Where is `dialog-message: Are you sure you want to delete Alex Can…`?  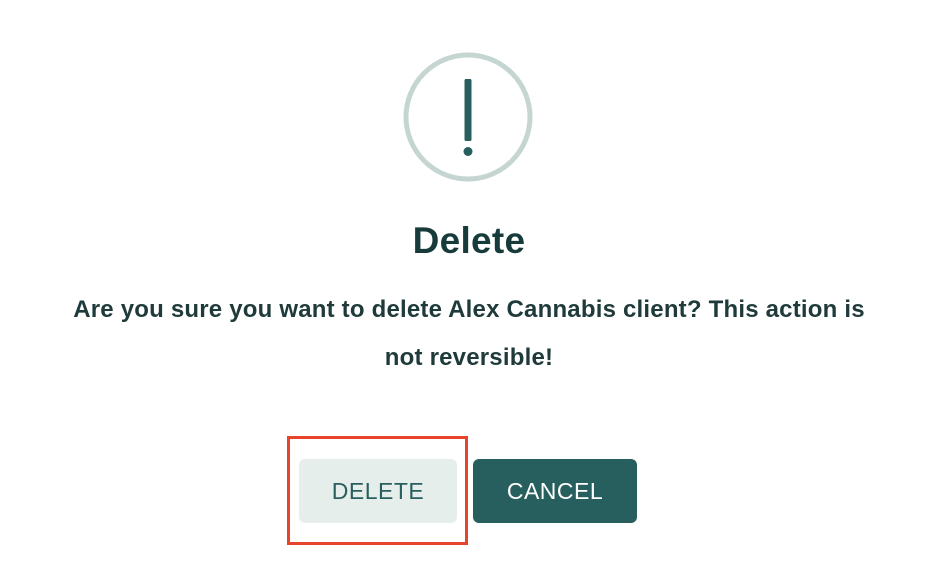 dialog-message: Are you sure you want to delete Alex Can… is located at coordinates (469, 333).